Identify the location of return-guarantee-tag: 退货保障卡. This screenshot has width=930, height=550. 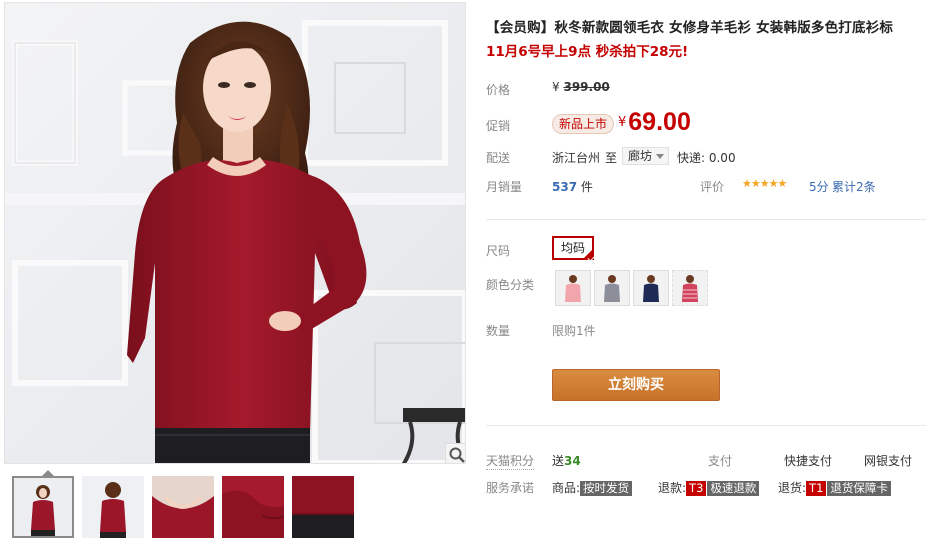
(859, 488).